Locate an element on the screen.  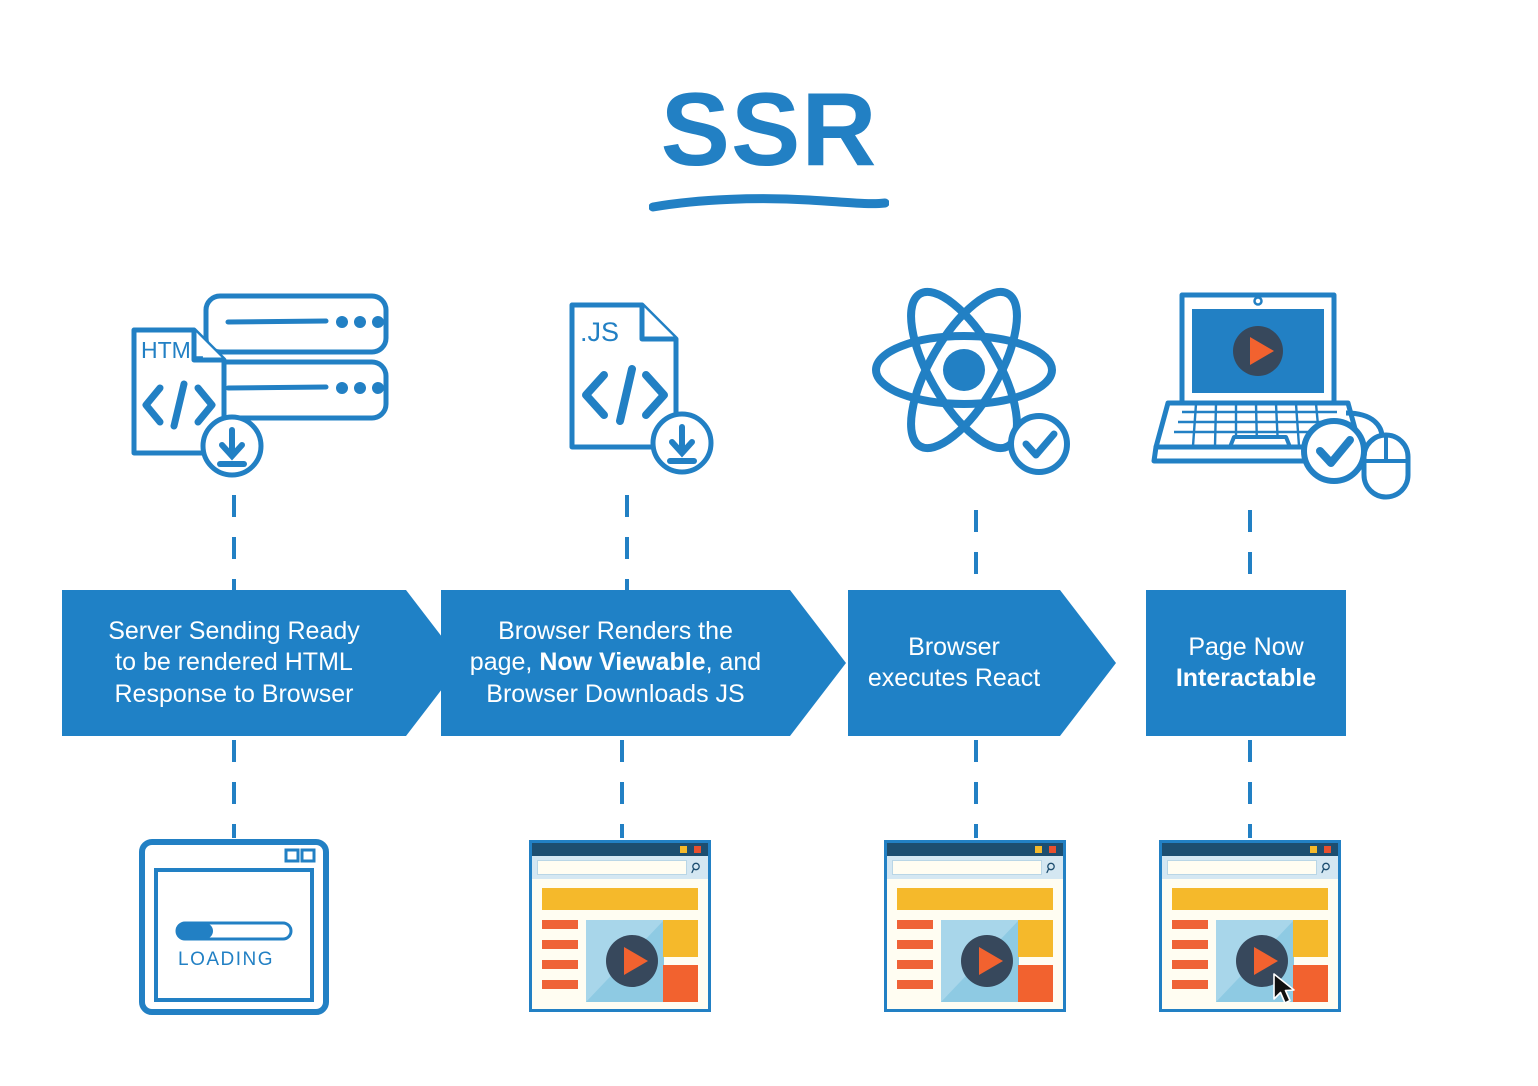
banner-1-line-3: Response to Browser is located at coordinates (234, 693).